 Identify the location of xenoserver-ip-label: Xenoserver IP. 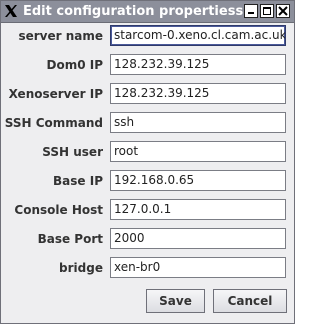
(55, 94).